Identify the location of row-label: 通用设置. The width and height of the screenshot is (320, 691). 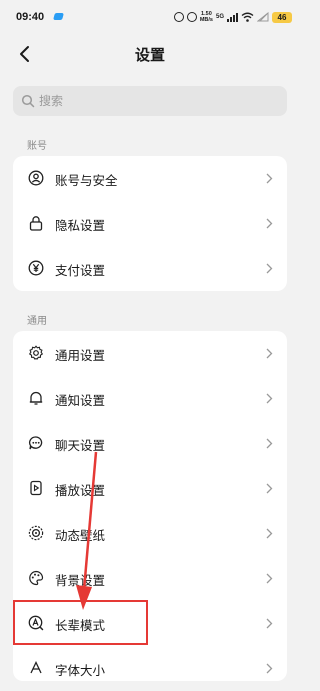
(80, 355).